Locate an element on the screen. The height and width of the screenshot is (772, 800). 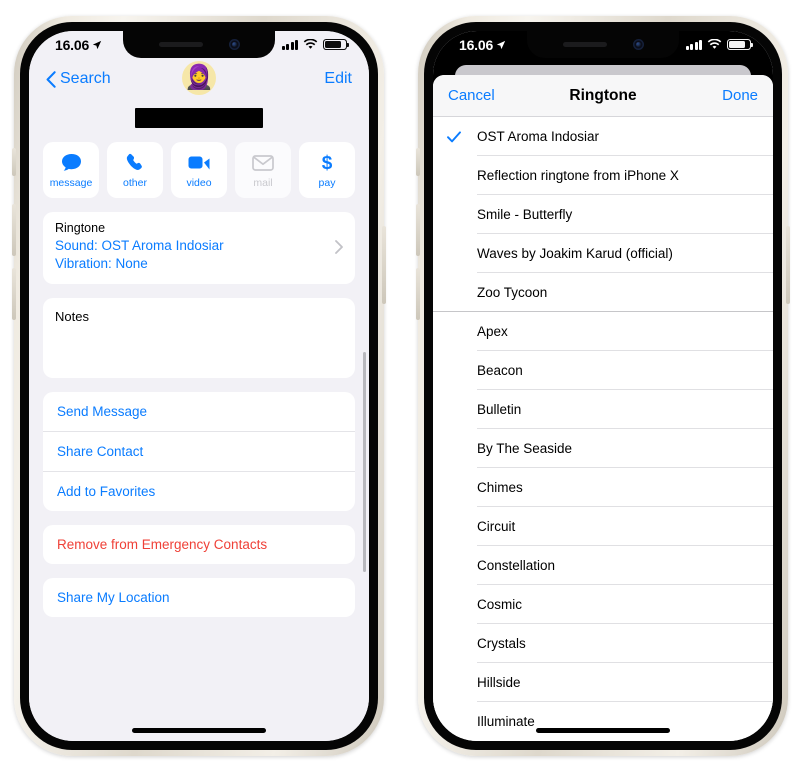
ringtone-row: Smile - Butterfly is located at coordinates (603, 214).